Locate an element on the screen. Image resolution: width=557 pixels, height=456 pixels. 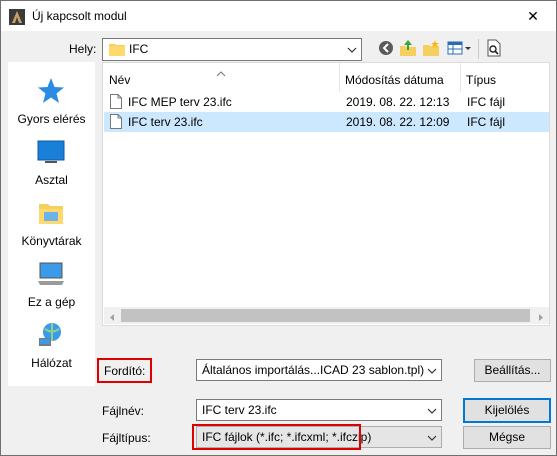
star-icon is located at coordinates (51, 90).